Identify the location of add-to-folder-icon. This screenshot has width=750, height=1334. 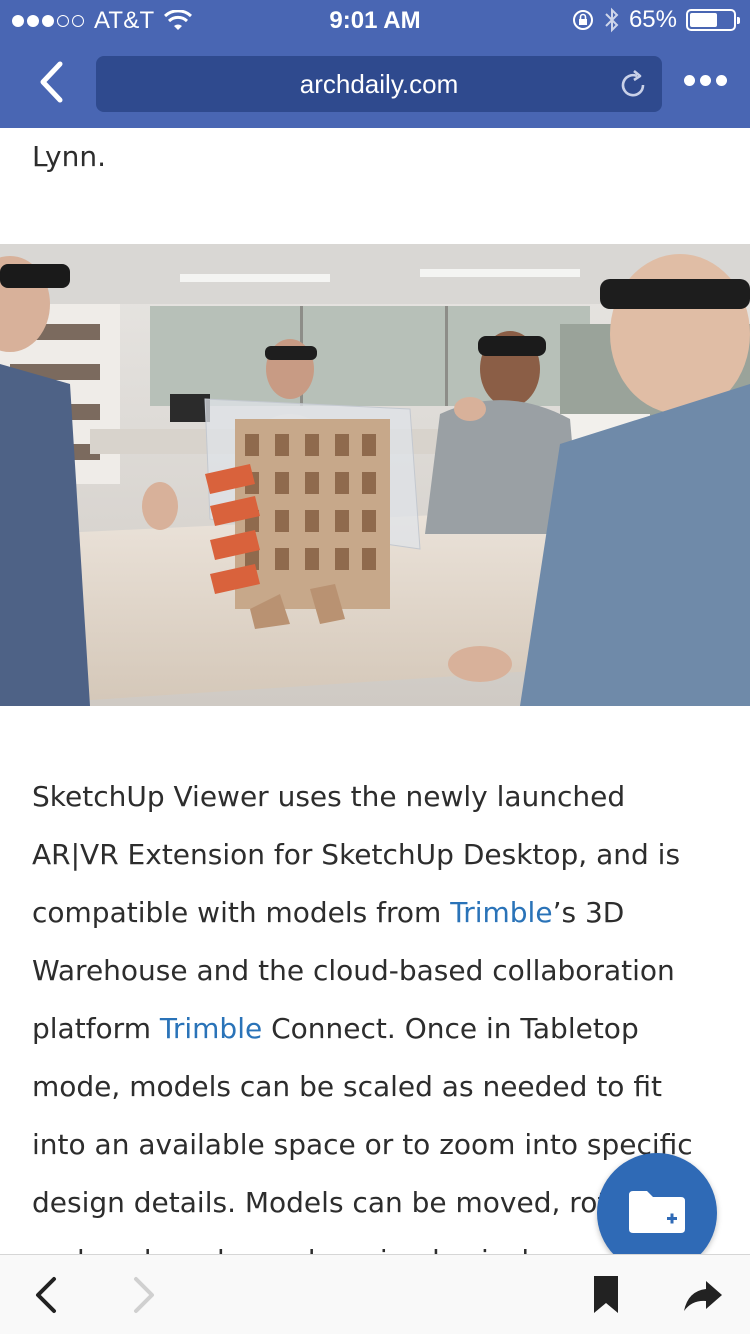
(657, 1212).